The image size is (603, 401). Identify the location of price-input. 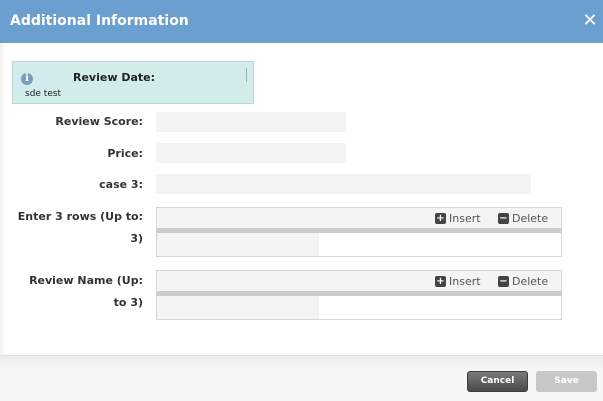
(251, 153).